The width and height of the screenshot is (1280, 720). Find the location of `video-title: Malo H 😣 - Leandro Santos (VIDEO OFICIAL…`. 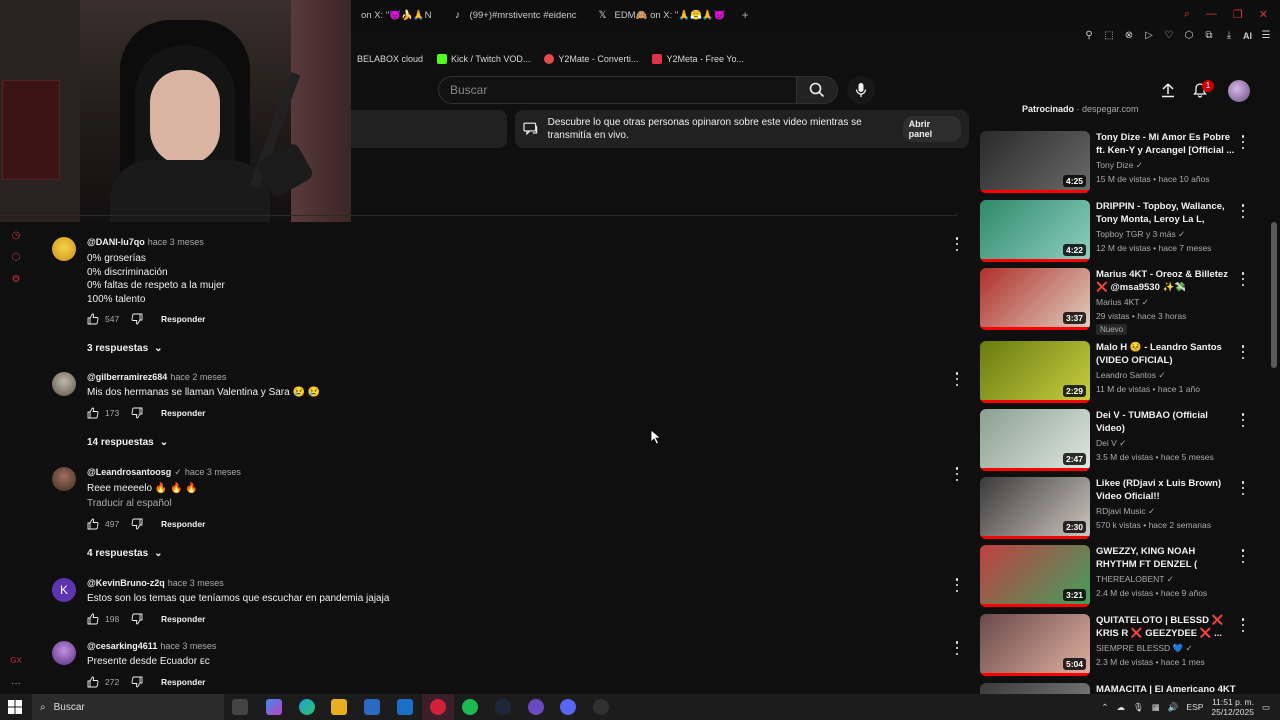

video-title: Malo H 😣 - Leandro Santos (VIDEO OFICIAL… is located at coordinates (1166, 354).